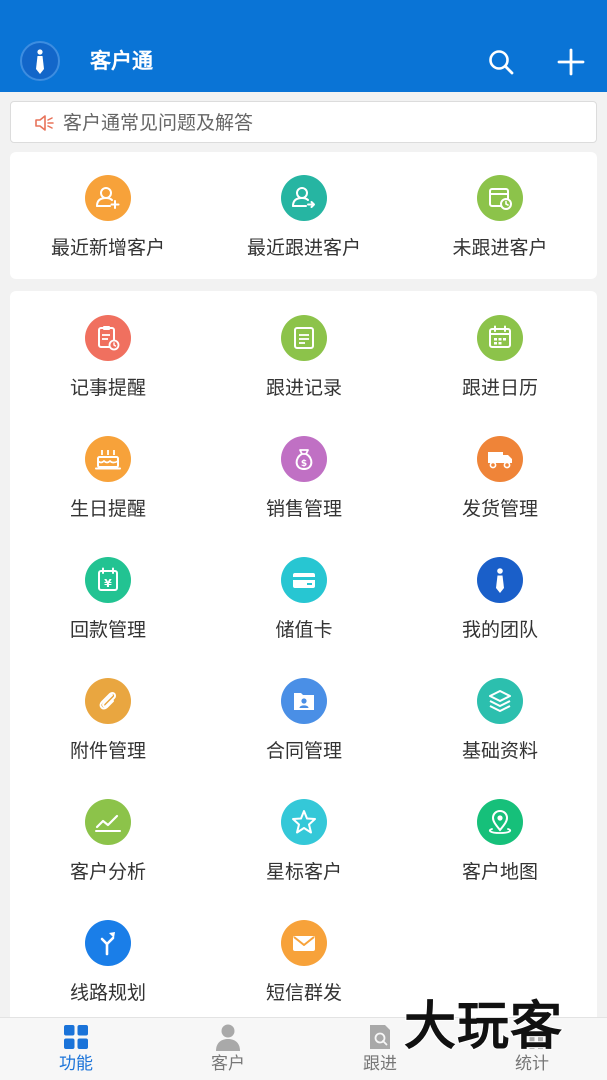 The image size is (607, 1080). I want to click on yen-calendar-icon: ¥, so click(108, 580).